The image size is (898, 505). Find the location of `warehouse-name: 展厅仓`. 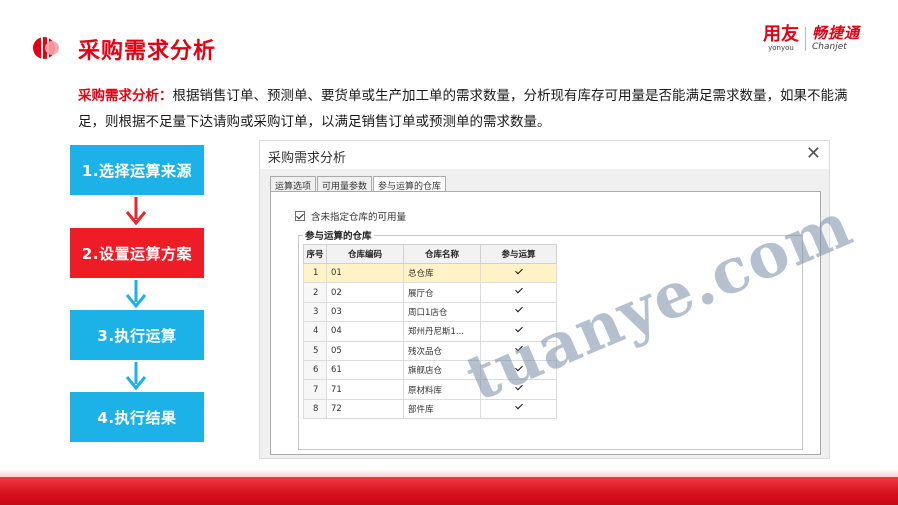

warehouse-name: 展厅仓 is located at coordinates (442, 292).